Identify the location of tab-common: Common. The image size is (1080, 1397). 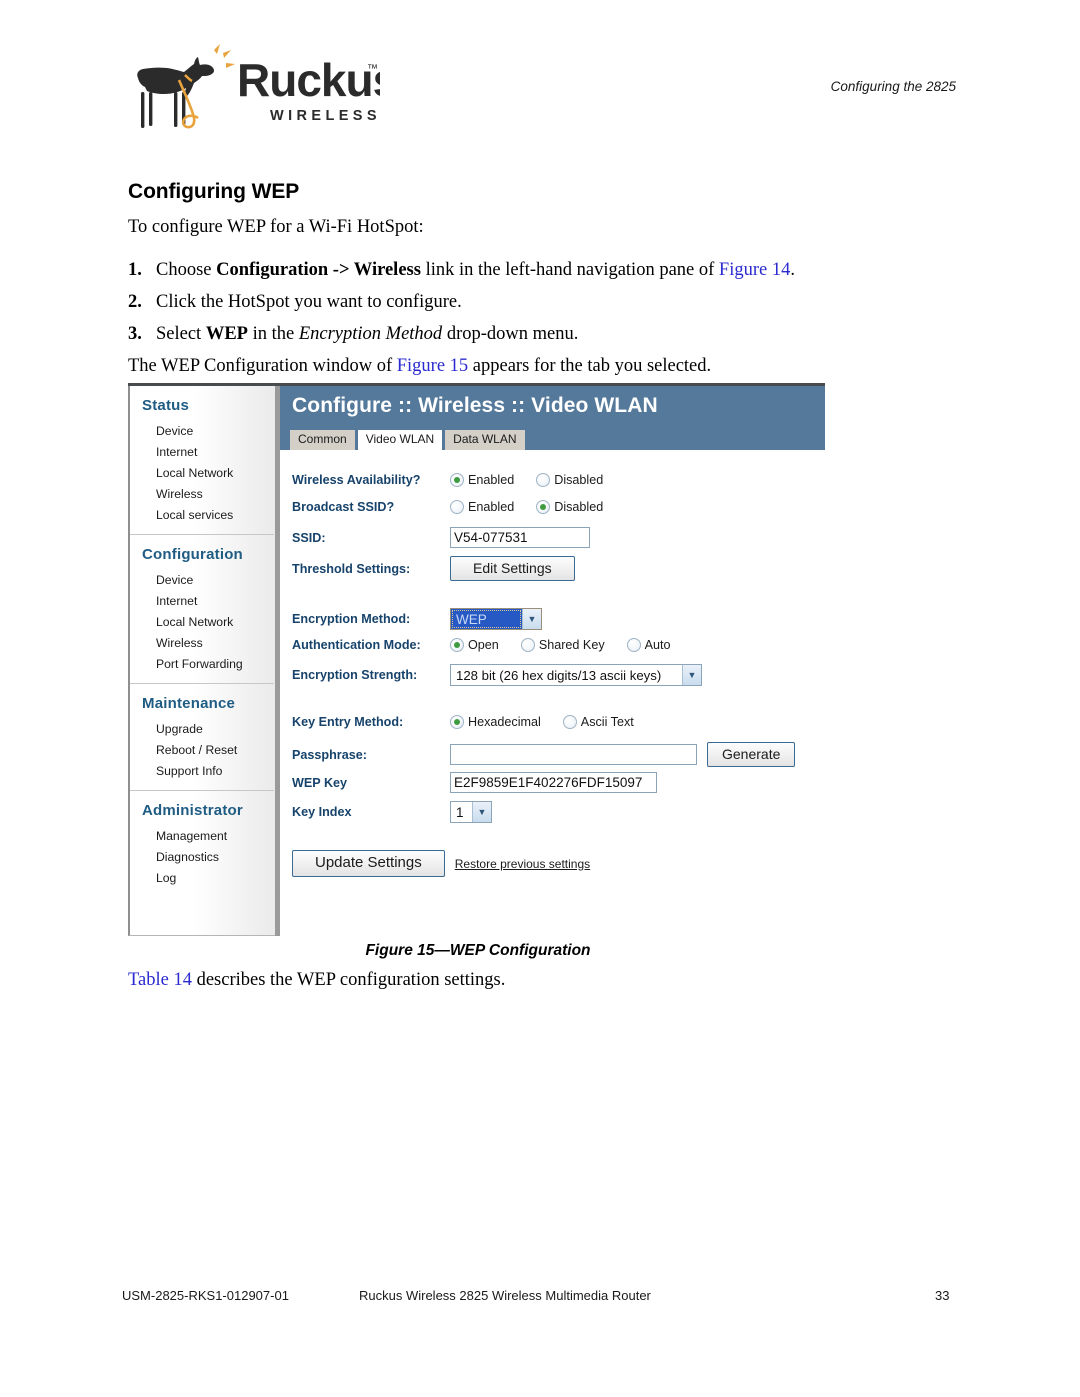
(322, 440).